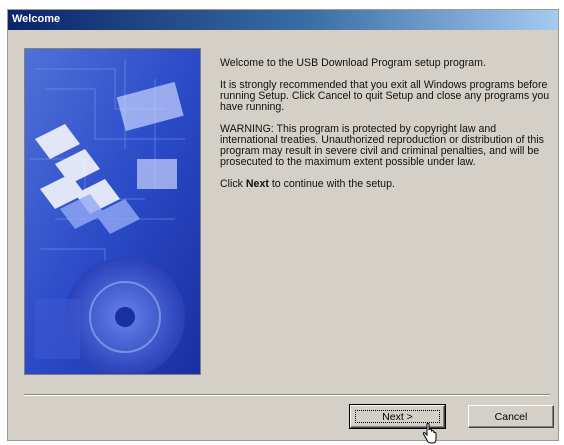 The height and width of the screenshot is (445, 564). I want to click on title-bar: Welcome, so click(283, 20).